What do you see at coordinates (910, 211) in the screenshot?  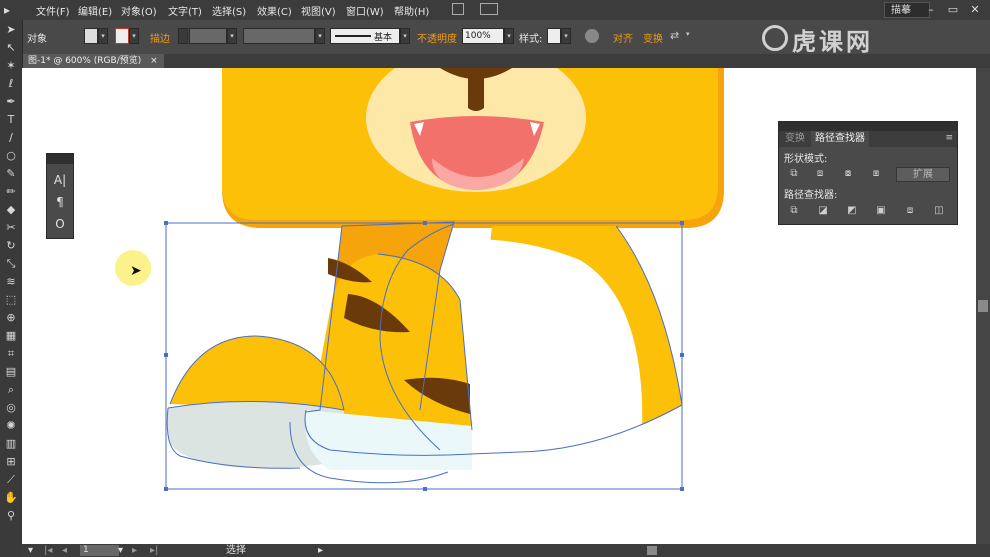 I see `outline-icon: ⧈` at bounding box center [910, 211].